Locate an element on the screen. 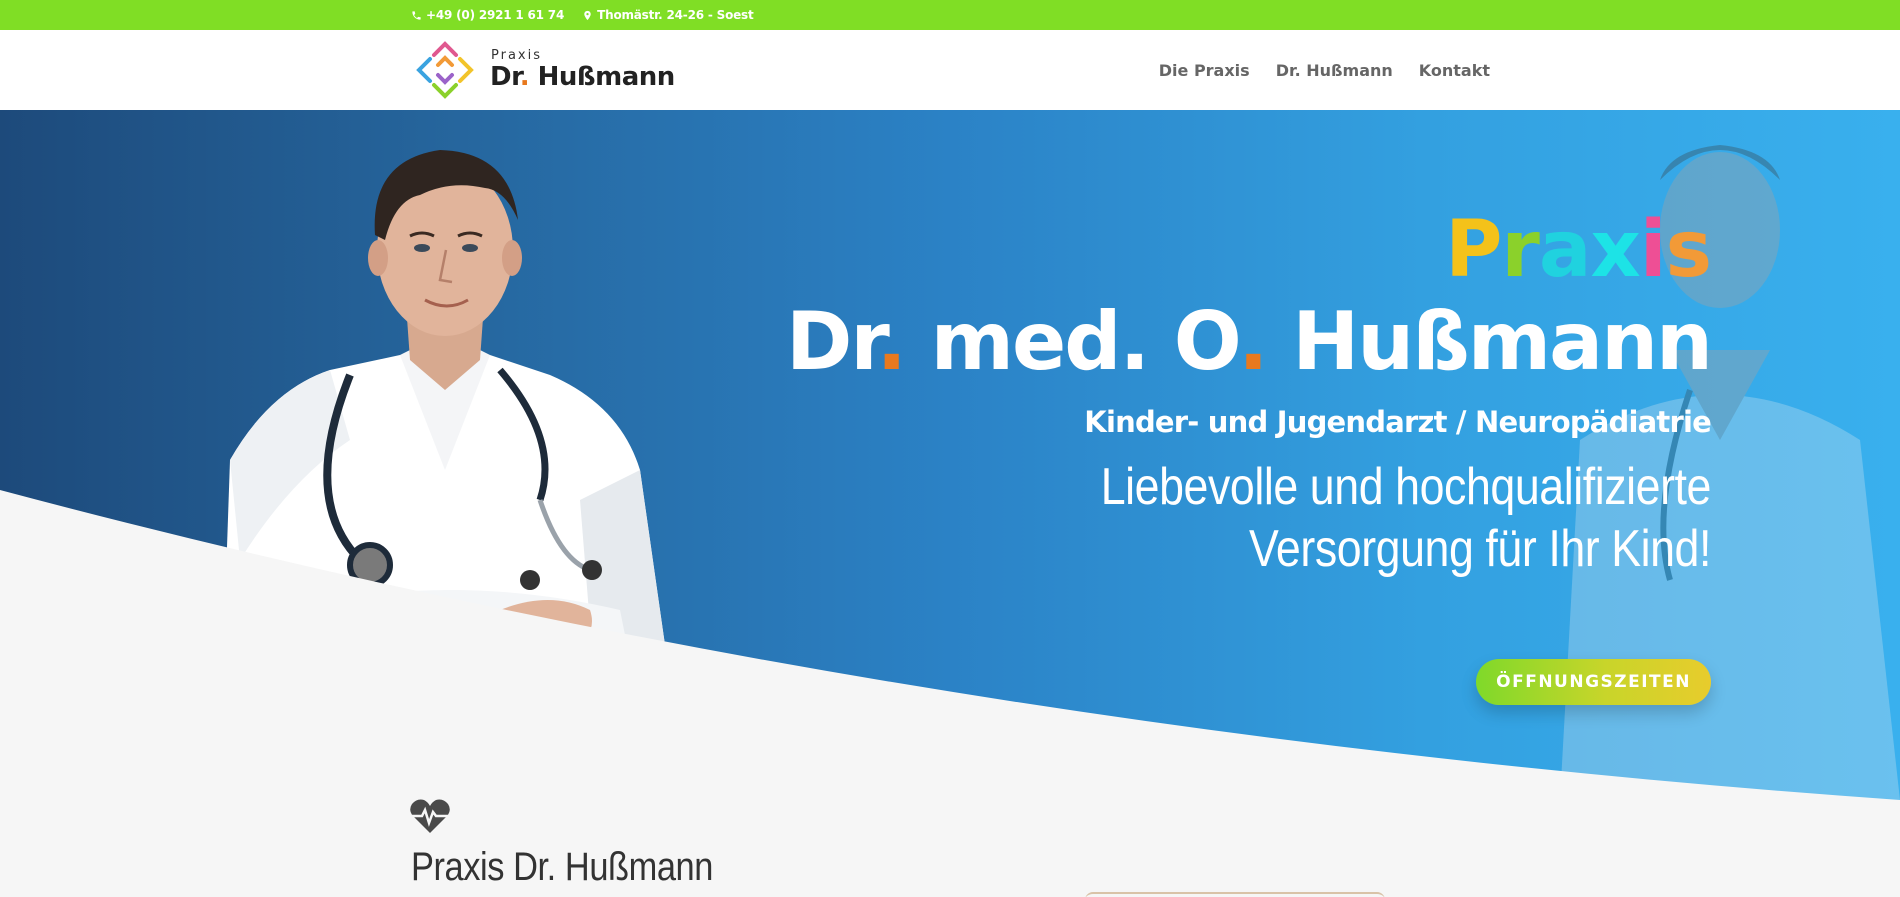 This screenshot has height=897, width=1900. hero-tagline-line1: Liebevolle und hochqualifizierte is located at coordinates (1406, 487).